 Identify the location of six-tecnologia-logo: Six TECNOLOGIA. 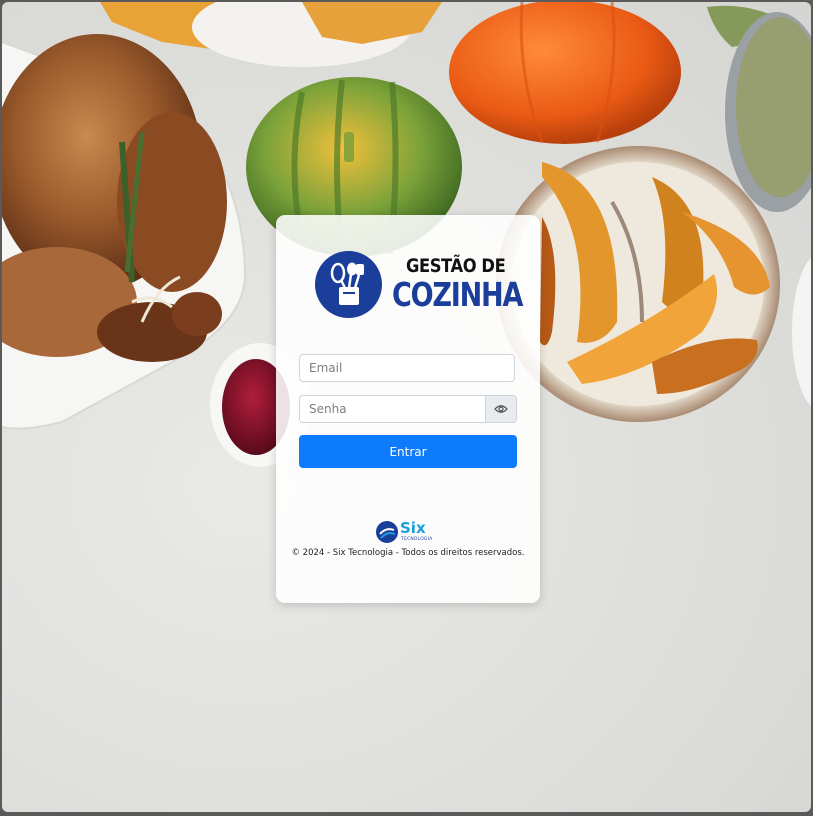
(407, 533).